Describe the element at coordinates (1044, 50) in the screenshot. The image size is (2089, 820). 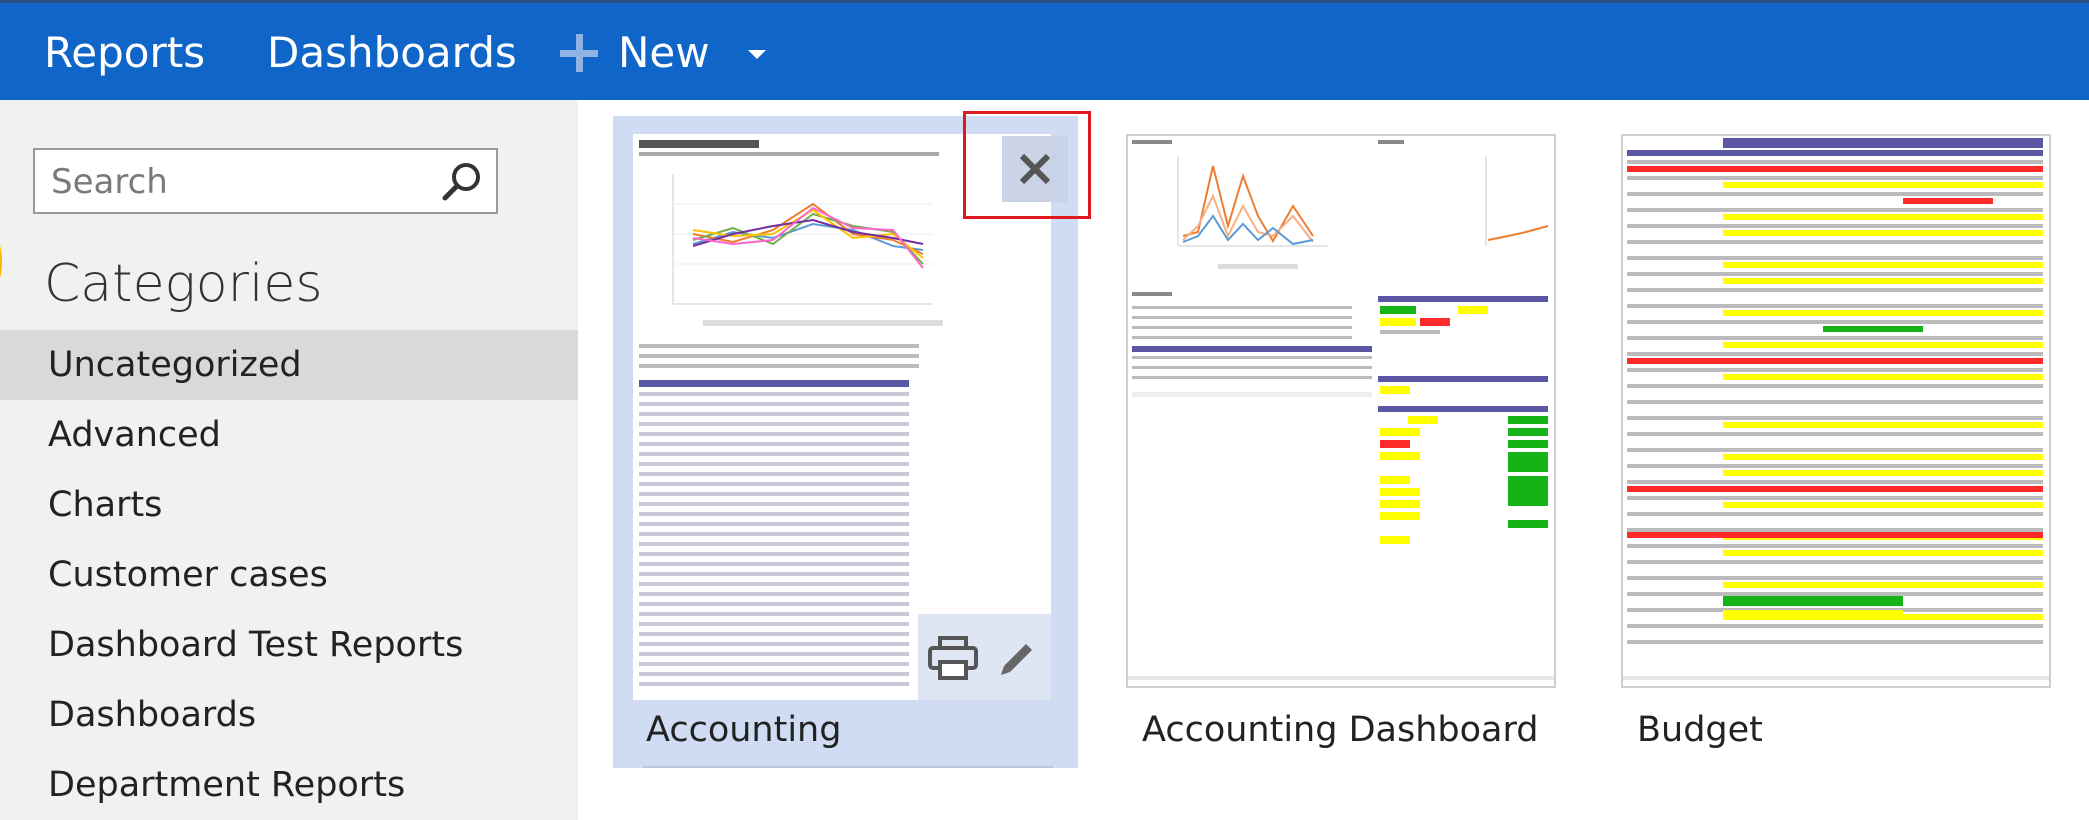
I see `top-navigation-bar: Reports Dashboards New` at that location.